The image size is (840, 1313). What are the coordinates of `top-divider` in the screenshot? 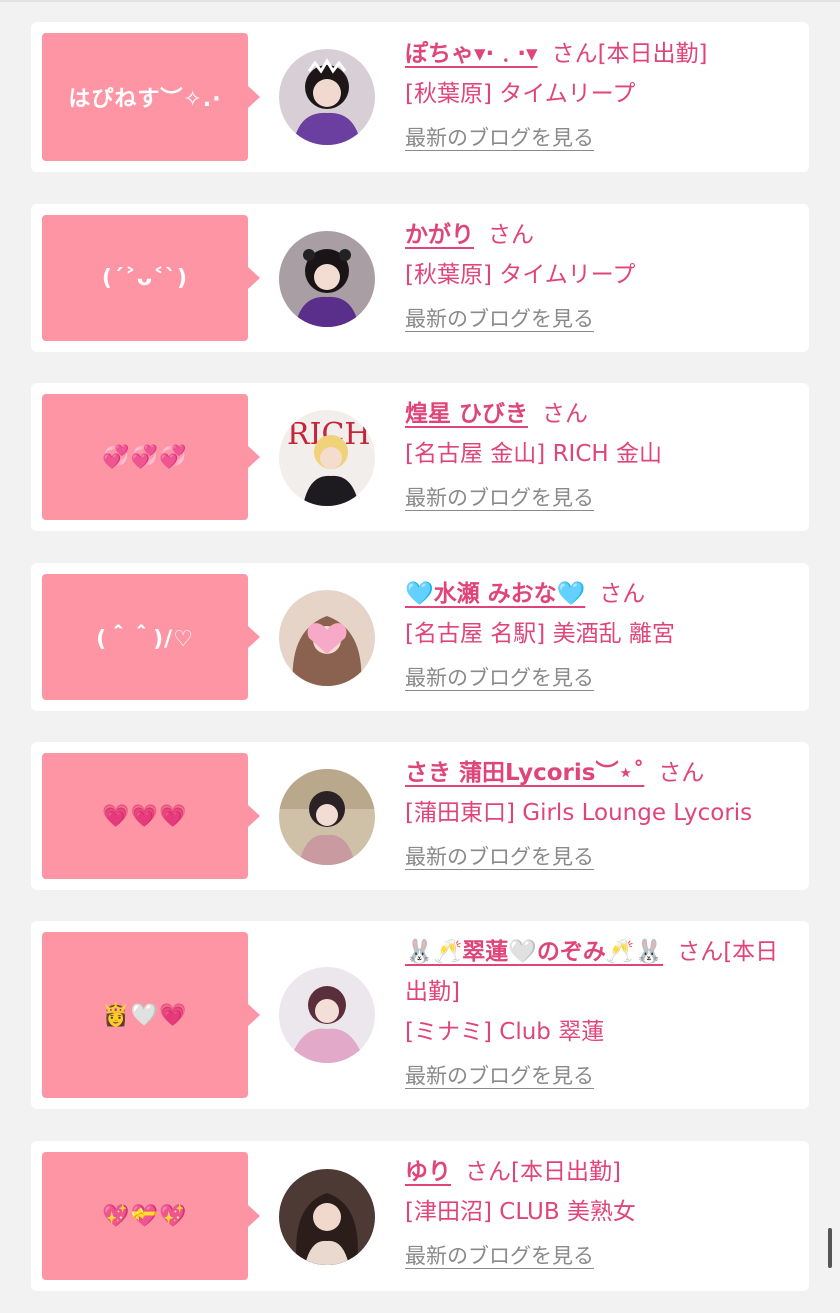 It's located at (420, 1).